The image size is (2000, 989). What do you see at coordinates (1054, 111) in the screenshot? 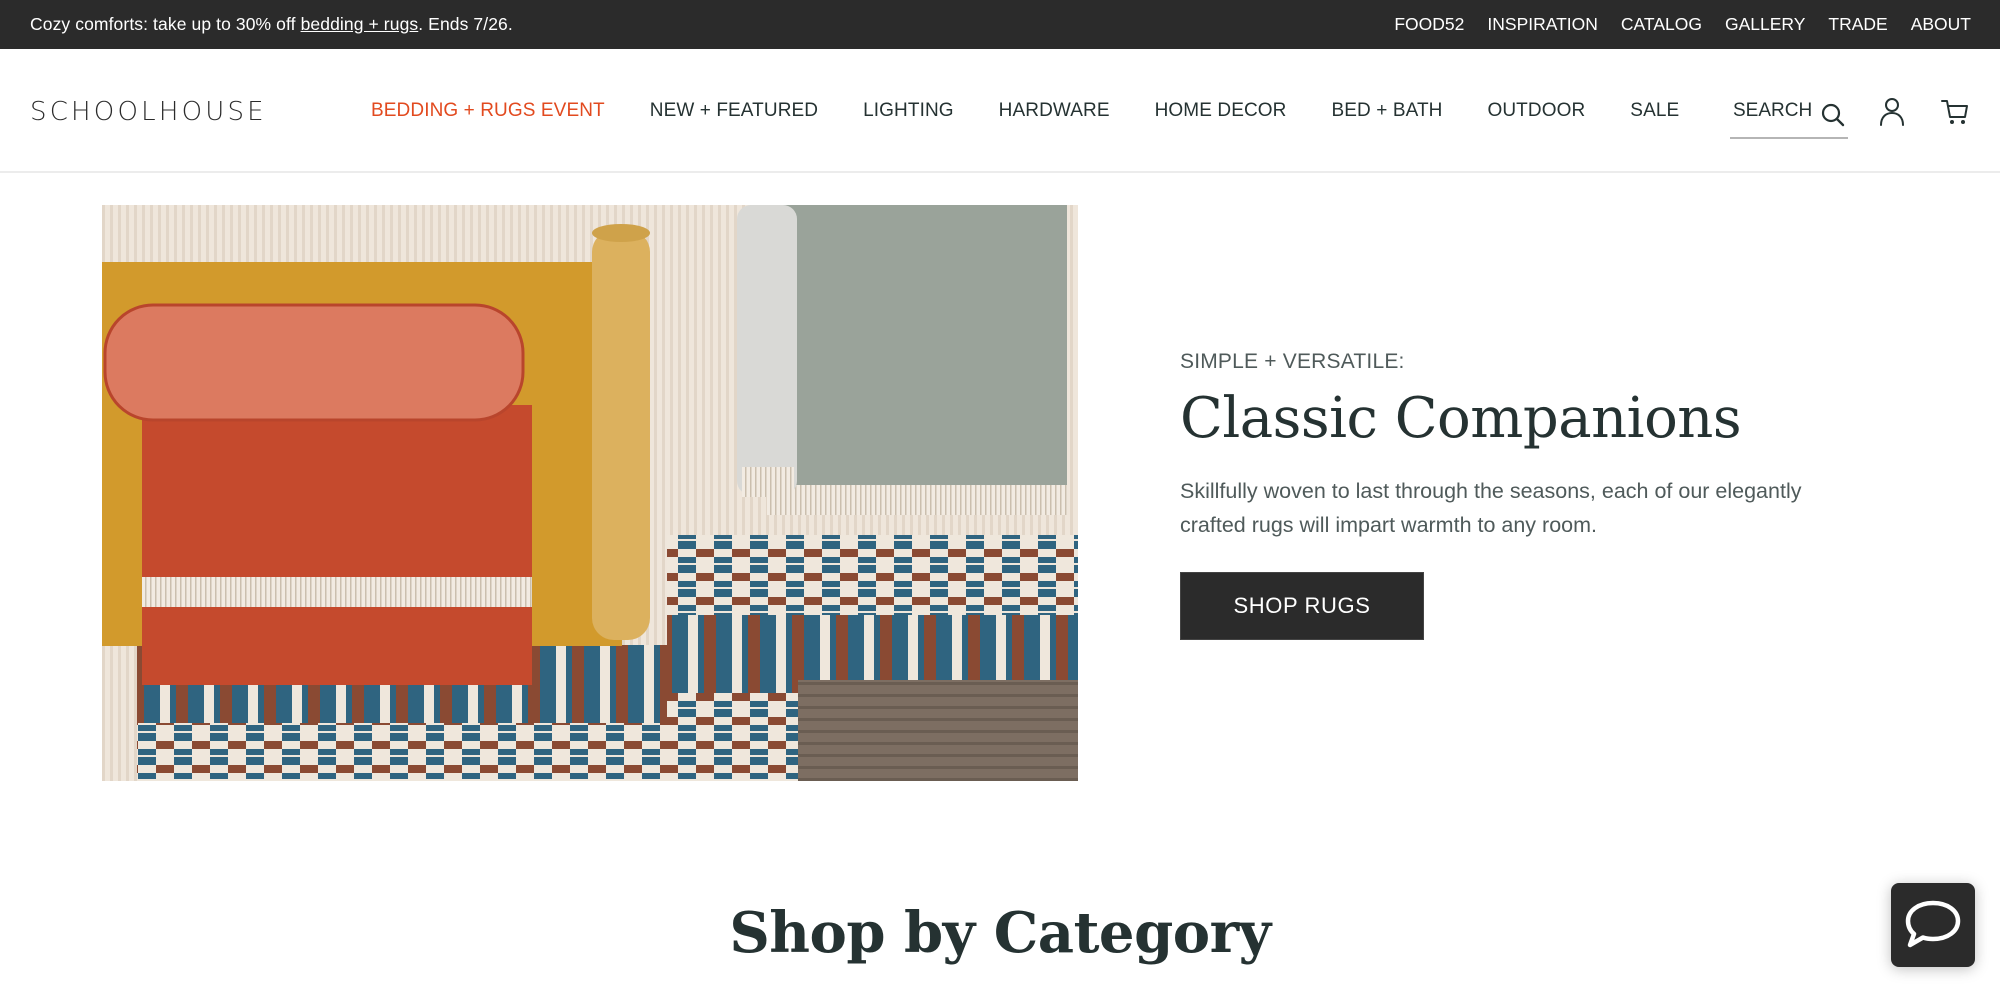
I see `nav-hardware: HARDWARE` at bounding box center [1054, 111].